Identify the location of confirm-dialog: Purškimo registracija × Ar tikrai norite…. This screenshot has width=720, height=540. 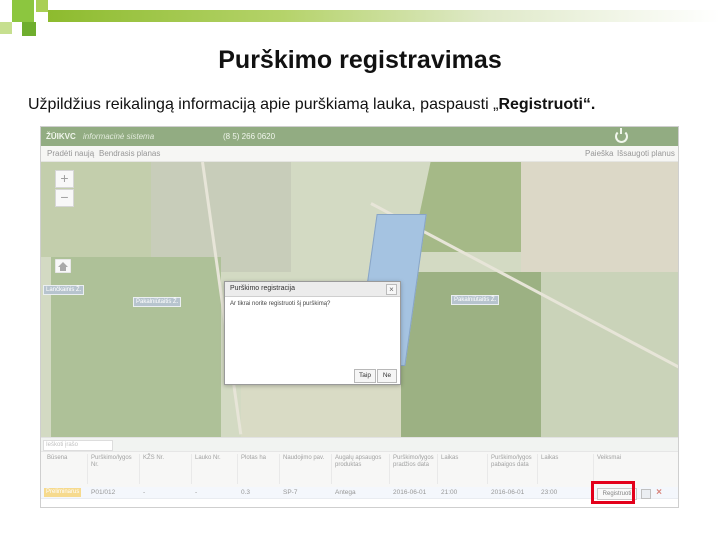
(312, 333).